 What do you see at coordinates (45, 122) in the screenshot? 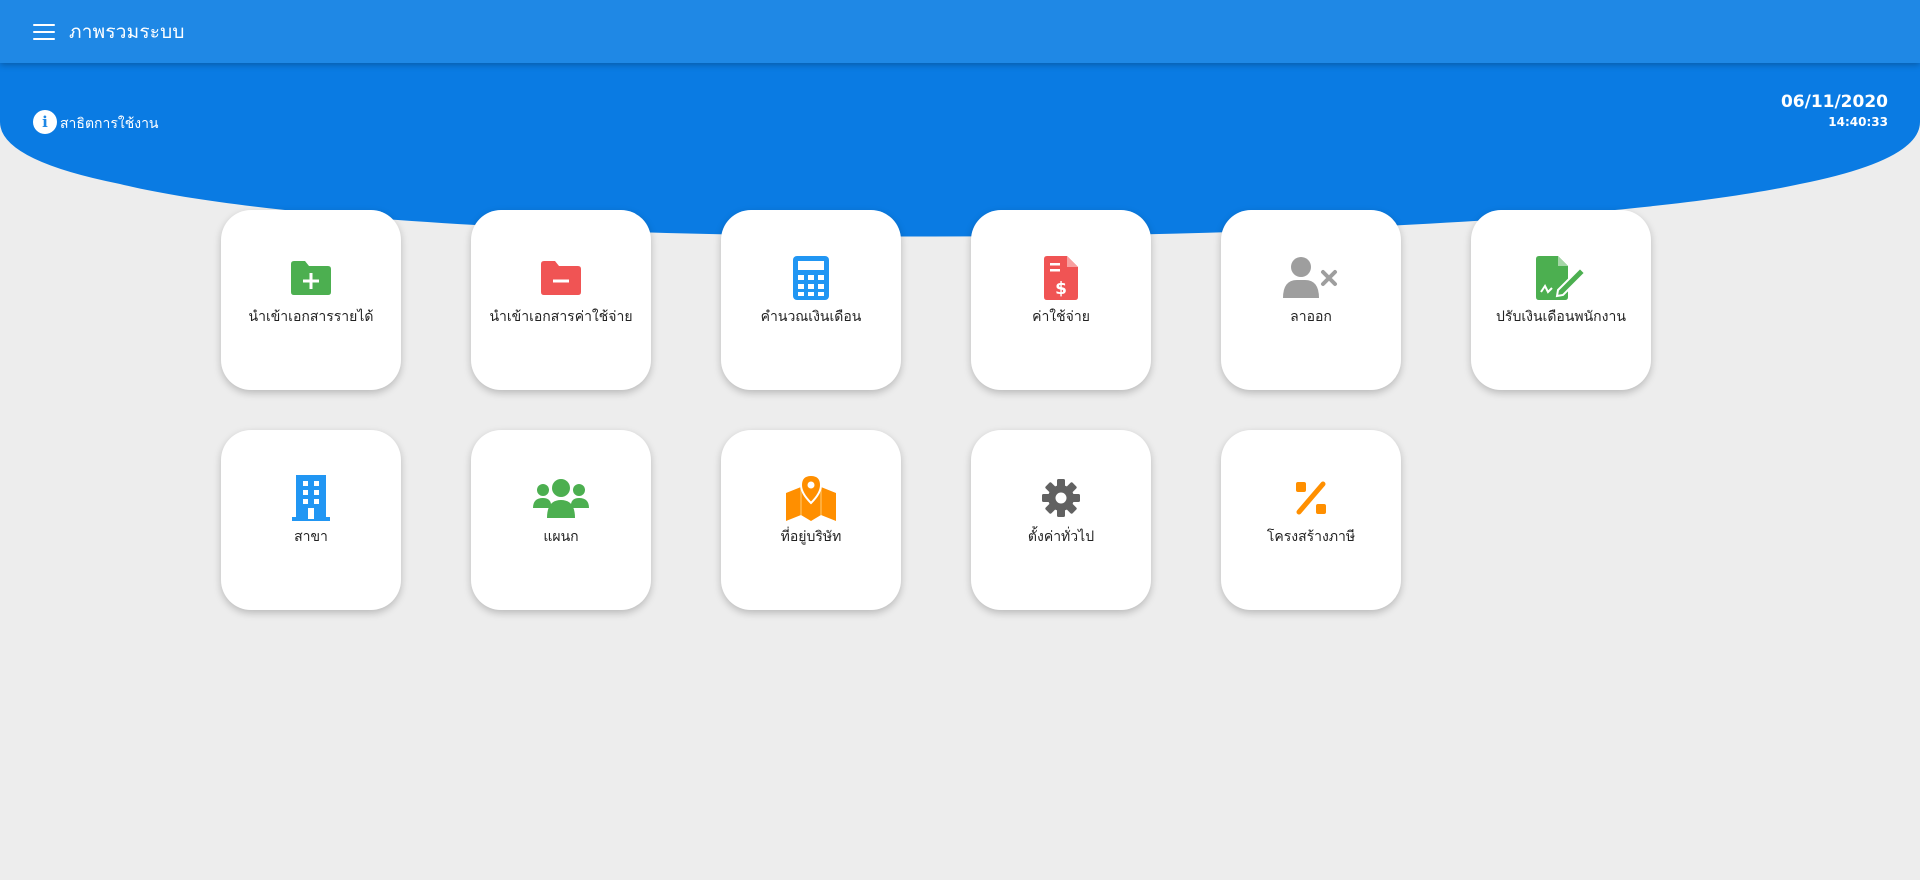
I see `info-icon: i` at bounding box center [45, 122].